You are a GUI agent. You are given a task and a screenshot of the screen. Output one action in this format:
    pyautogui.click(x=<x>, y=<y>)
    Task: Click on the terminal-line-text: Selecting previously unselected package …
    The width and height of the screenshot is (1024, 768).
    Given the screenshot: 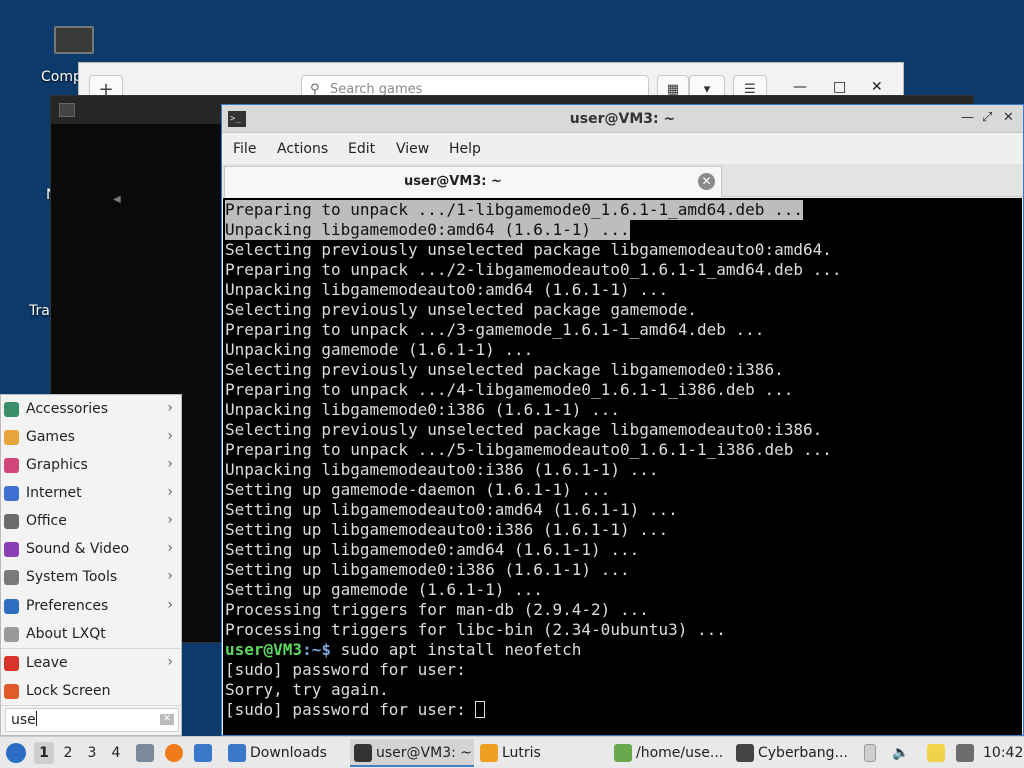 What is the action you would take?
    pyautogui.click(x=524, y=429)
    